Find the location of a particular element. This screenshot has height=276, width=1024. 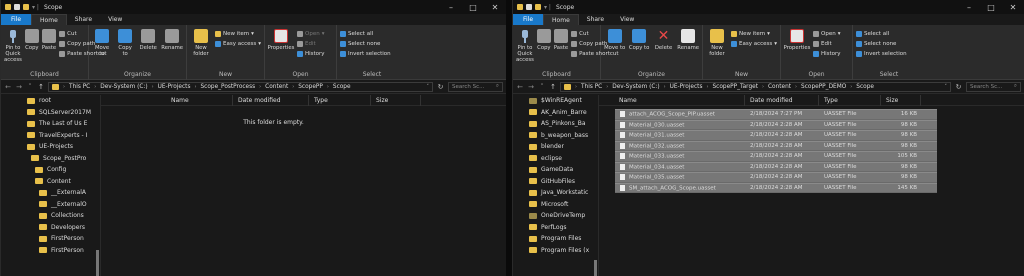

nav-item: Content is located at coordinates (50, 182).